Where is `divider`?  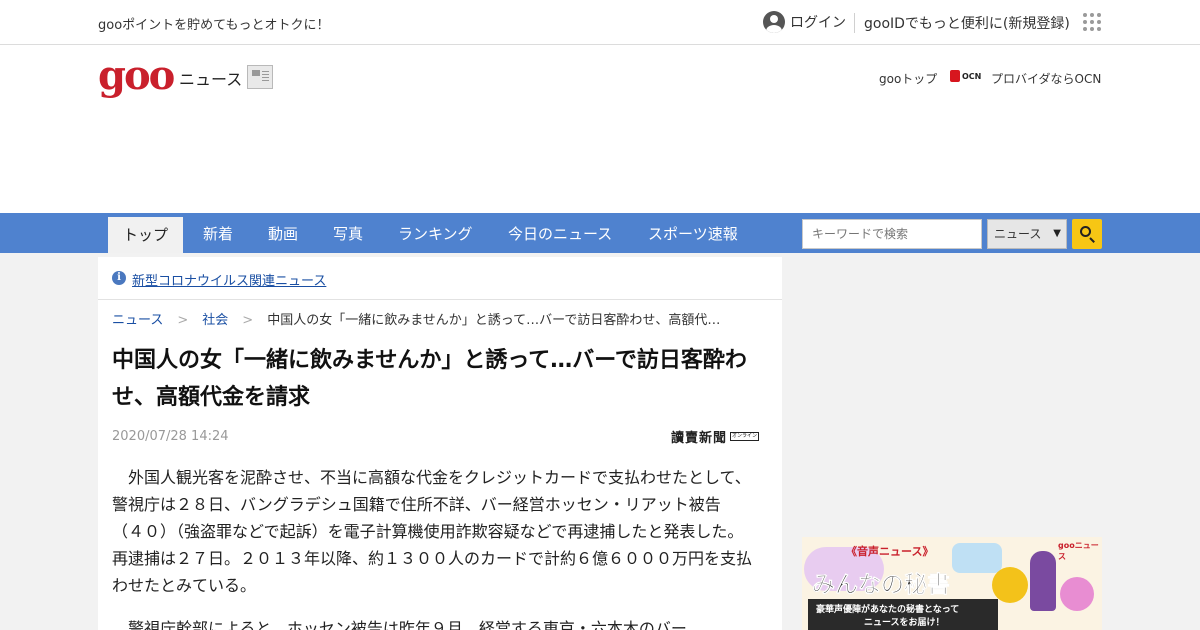 divider is located at coordinates (854, 23).